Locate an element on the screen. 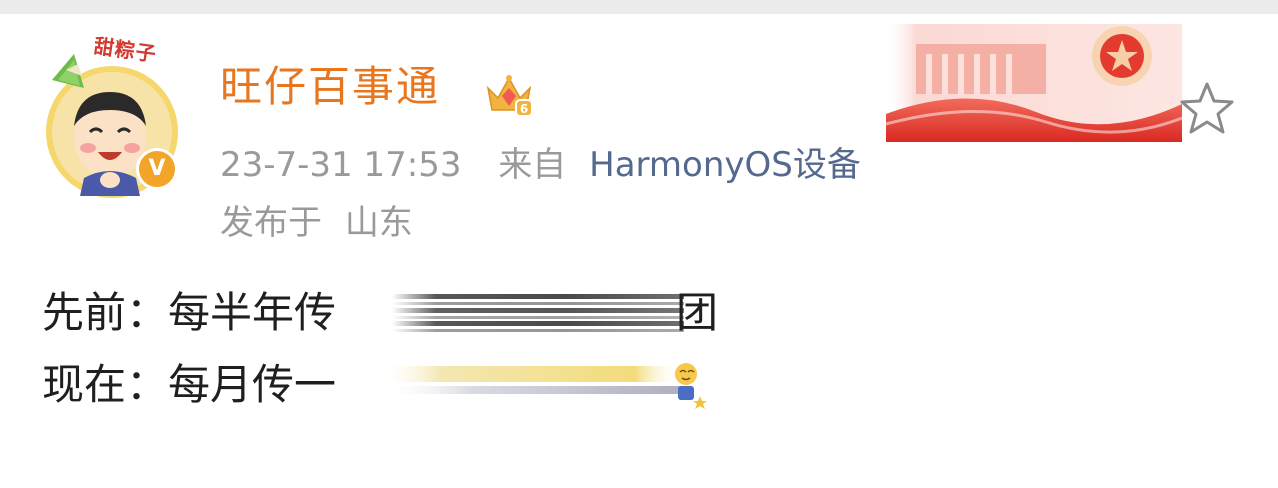 This screenshot has width=1278, height=488. verified-badge-label: V is located at coordinates (157, 168).